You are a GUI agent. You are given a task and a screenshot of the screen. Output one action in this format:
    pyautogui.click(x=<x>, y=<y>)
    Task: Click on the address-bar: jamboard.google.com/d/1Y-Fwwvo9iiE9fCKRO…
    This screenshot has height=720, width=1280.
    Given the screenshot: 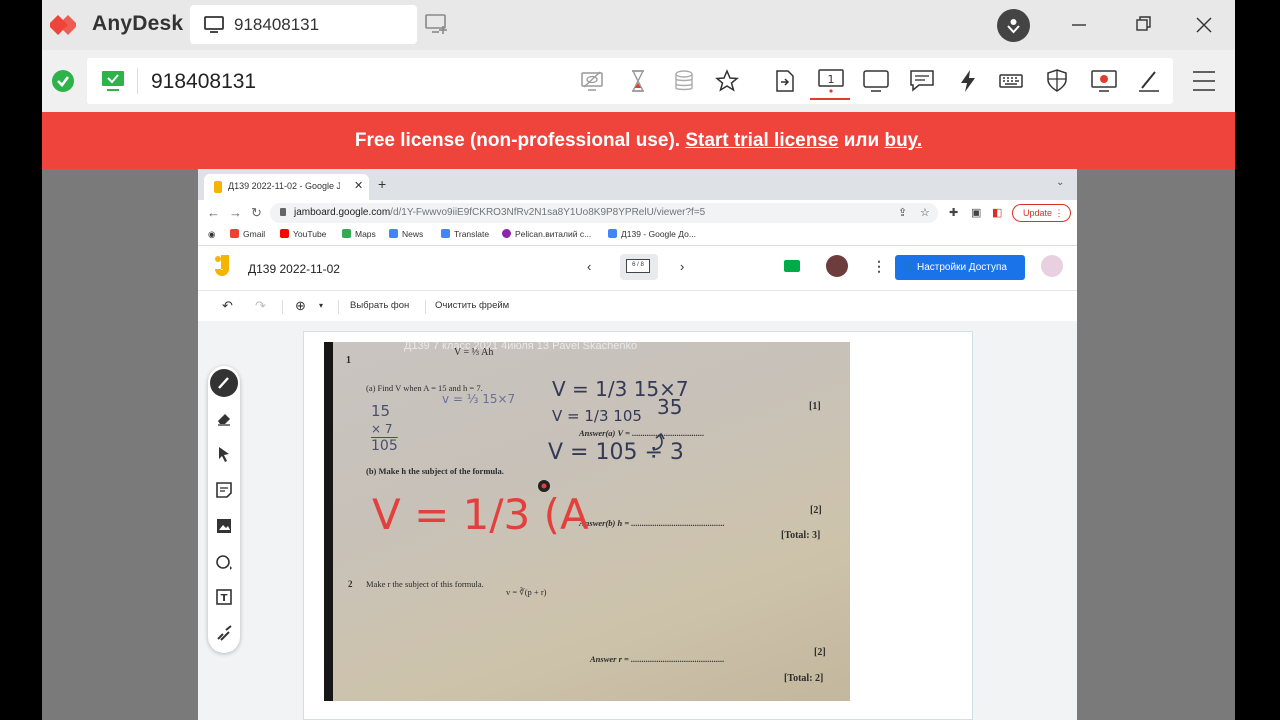 What is the action you would take?
    pyautogui.click(x=604, y=213)
    